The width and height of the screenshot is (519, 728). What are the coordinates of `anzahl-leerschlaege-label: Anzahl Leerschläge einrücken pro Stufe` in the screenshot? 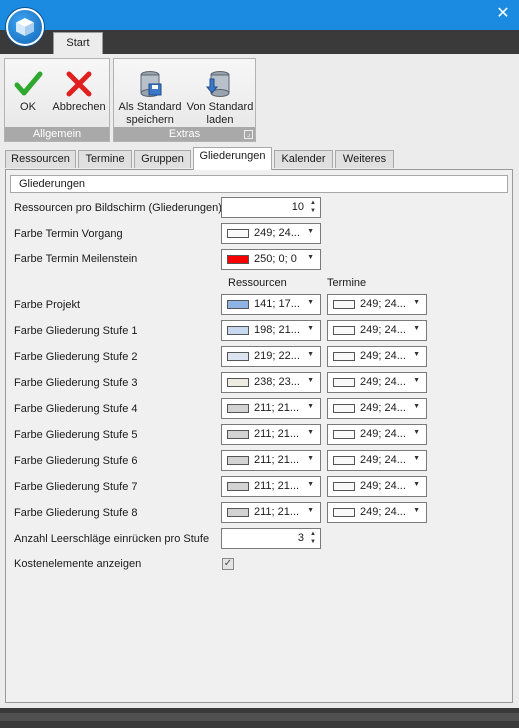 It's located at (112, 539).